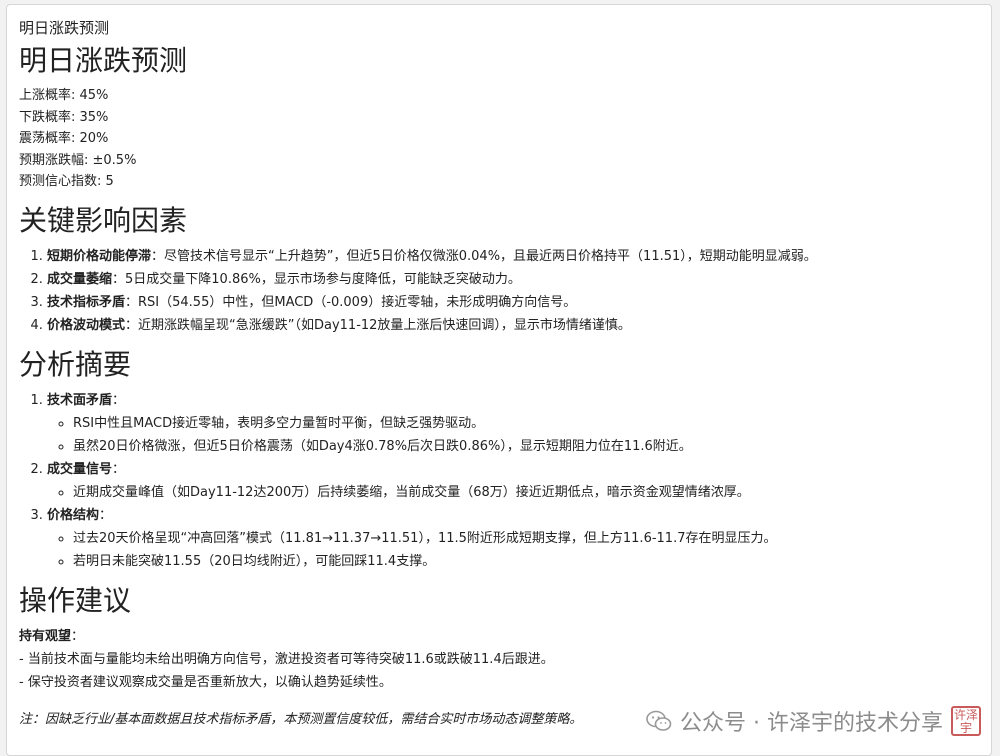 This screenshot has width=1000, height=756. I want to click on sub-list-item: RSI中性且MACD接近零轴，表明多空力量暂时平衡，但缺乏强势驱动。, so click(526, 423).